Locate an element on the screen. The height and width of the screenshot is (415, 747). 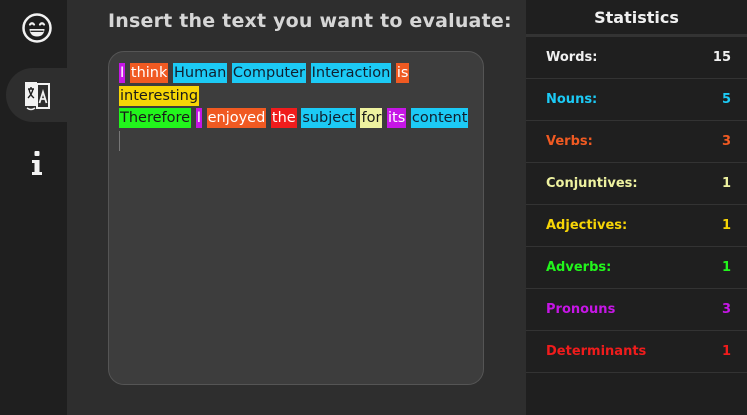
nav-item-emoji is located at coordinates (36, 28).